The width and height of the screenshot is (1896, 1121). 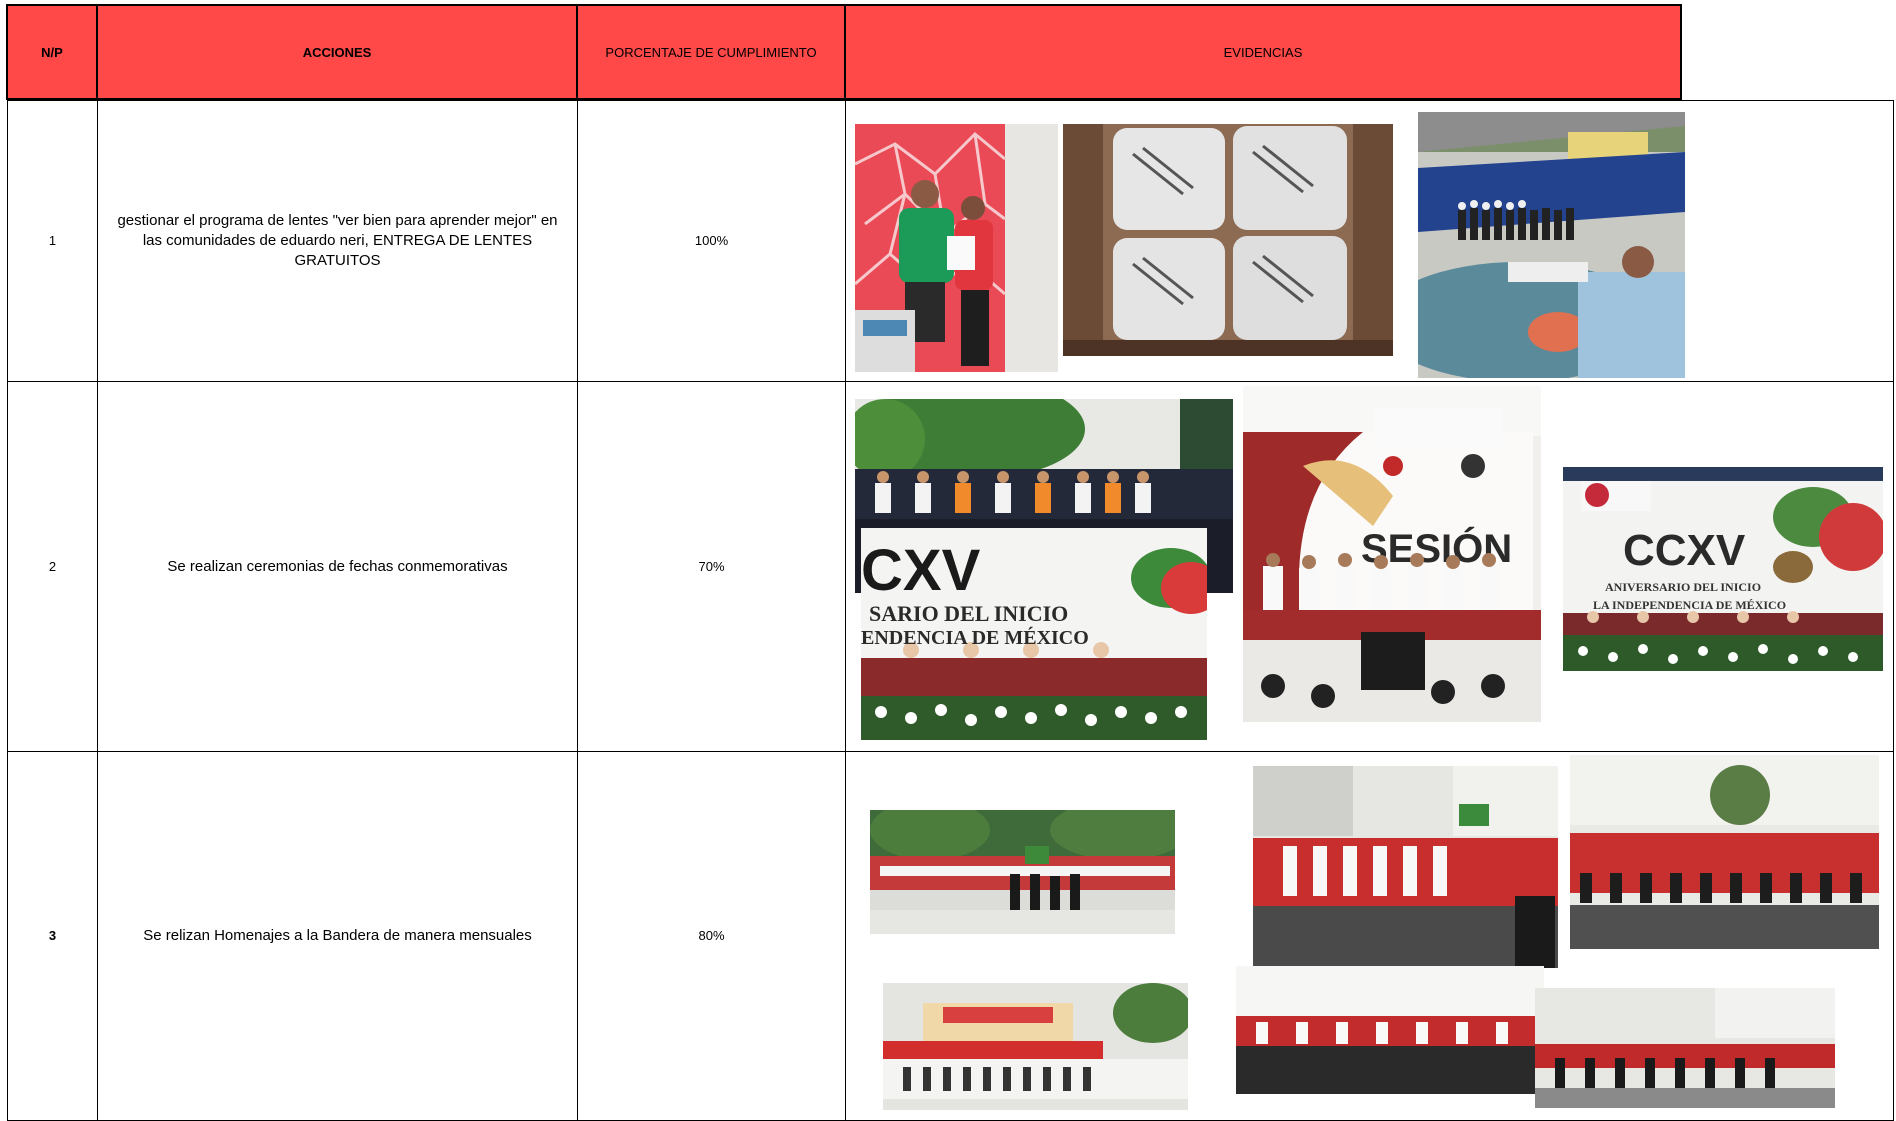 I want to click on row-1-np-text: 1, so click(x=52, y=240).